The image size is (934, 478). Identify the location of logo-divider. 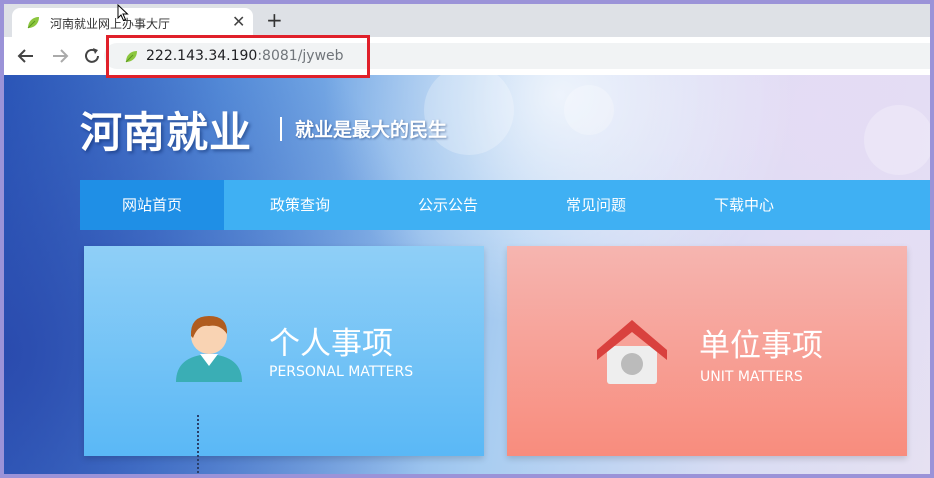
(281, 129).